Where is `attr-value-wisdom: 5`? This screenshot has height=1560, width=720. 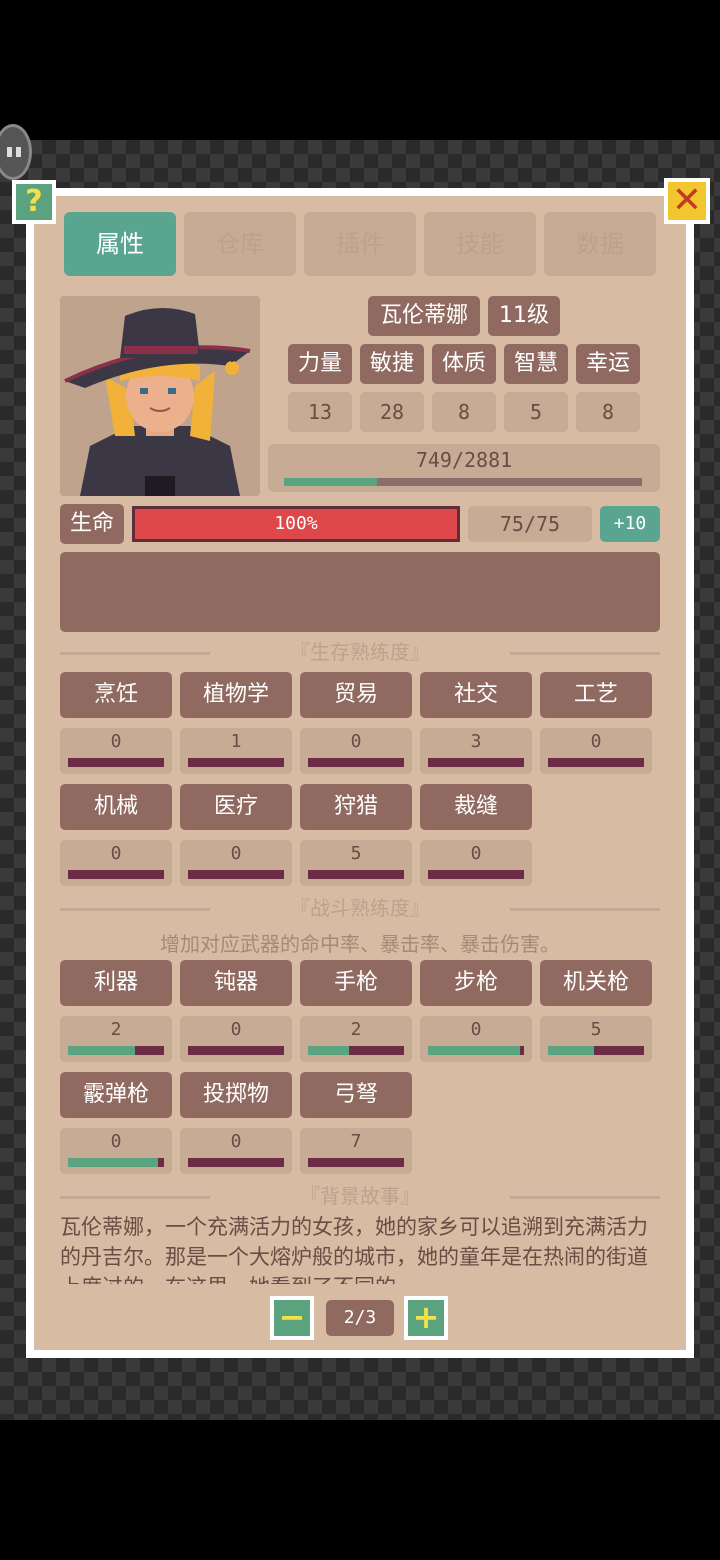 attr-value-wisdom: 5 is located at coordinates (536, 412).